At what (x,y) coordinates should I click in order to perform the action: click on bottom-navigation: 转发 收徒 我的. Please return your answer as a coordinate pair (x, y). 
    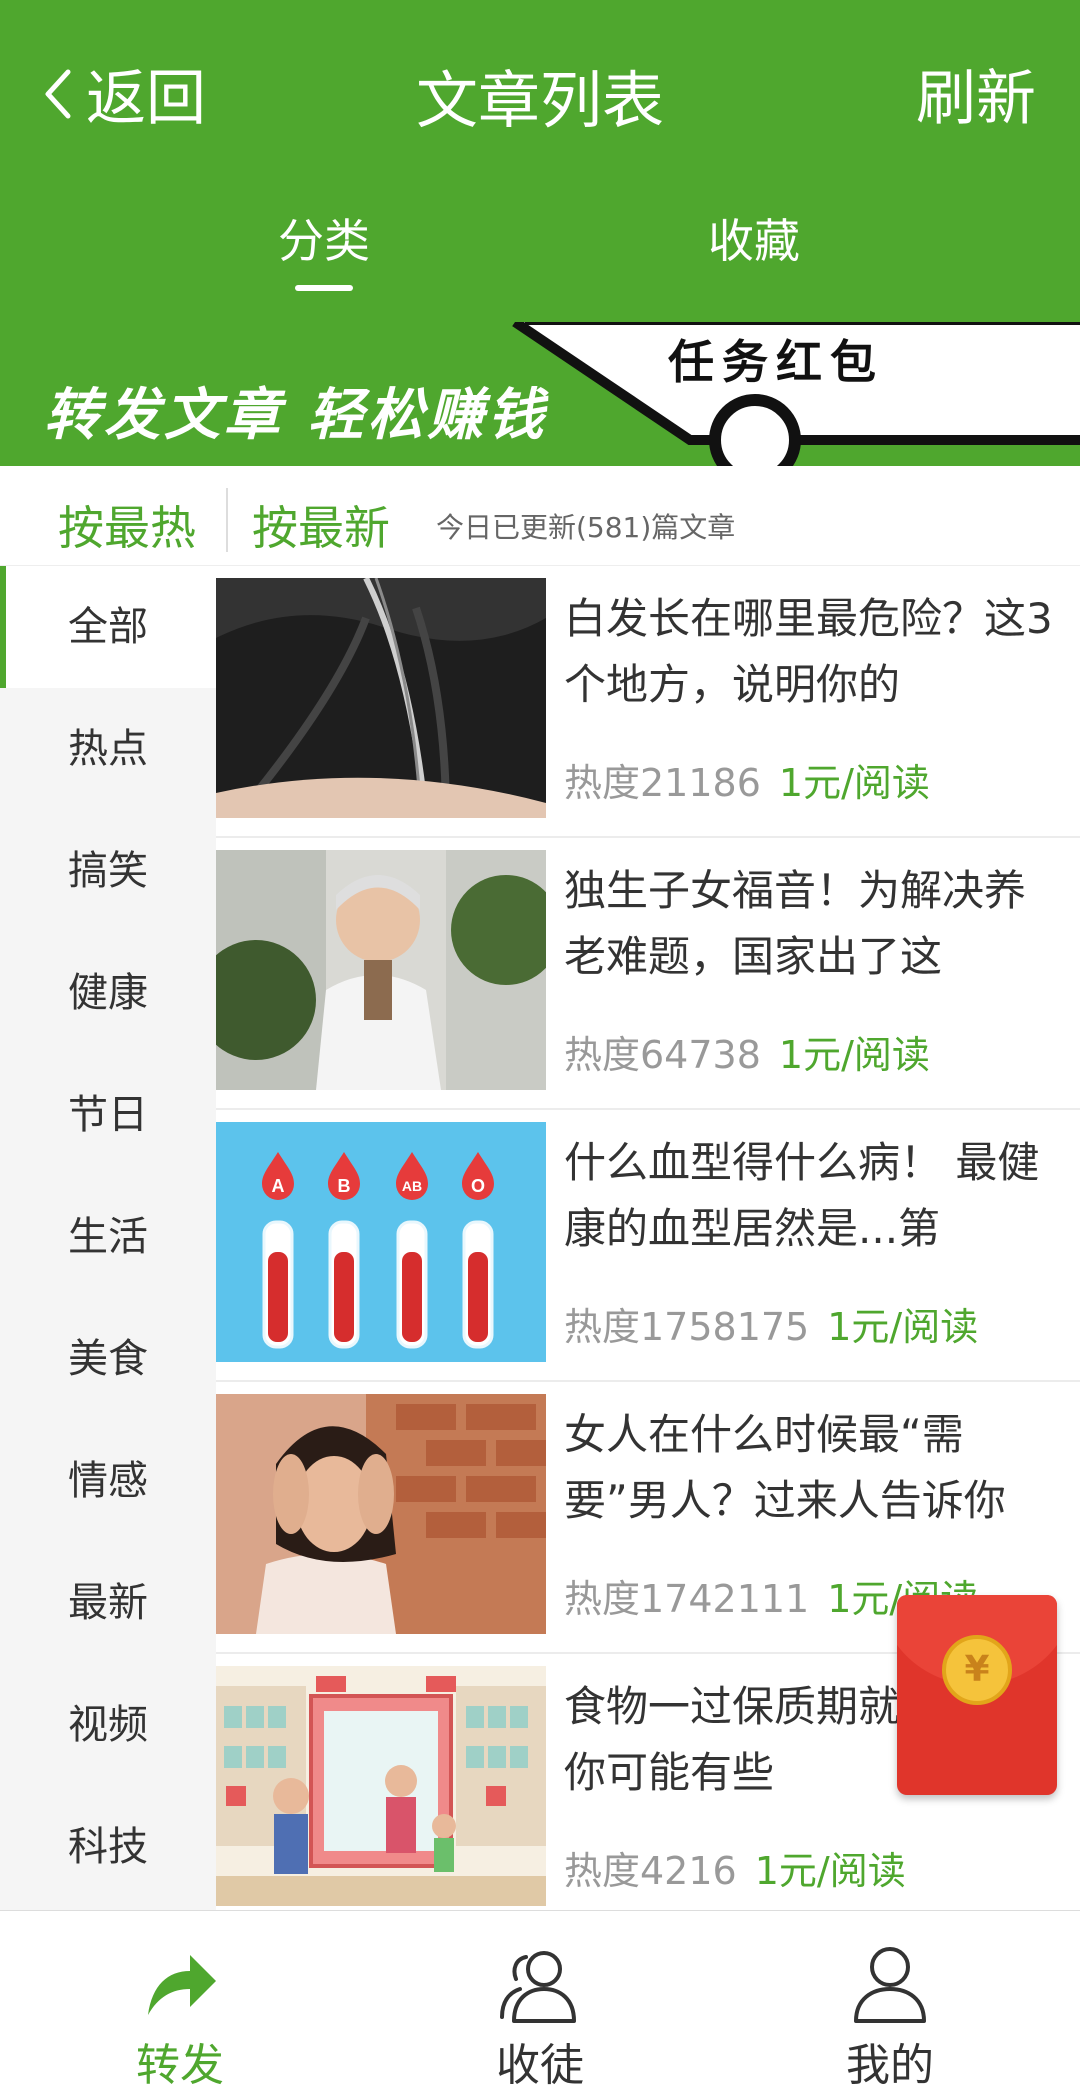
    Looking at the image, I should click on (540, 2000).